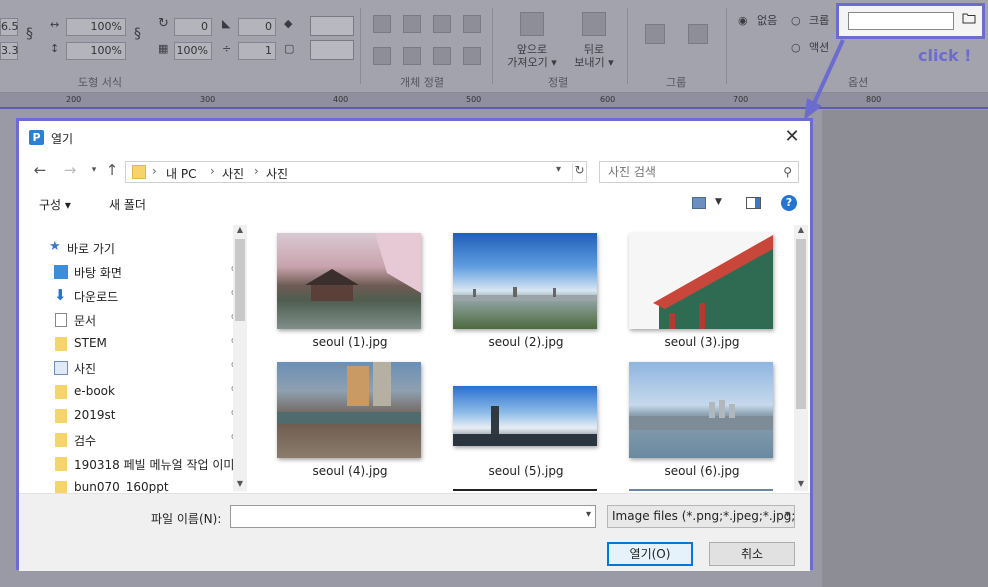 The width and height of the screenshot is (988, 587). Describe the element at coordinates (594, 24) in the screenshot. I see `send-backward-icon` at that location.